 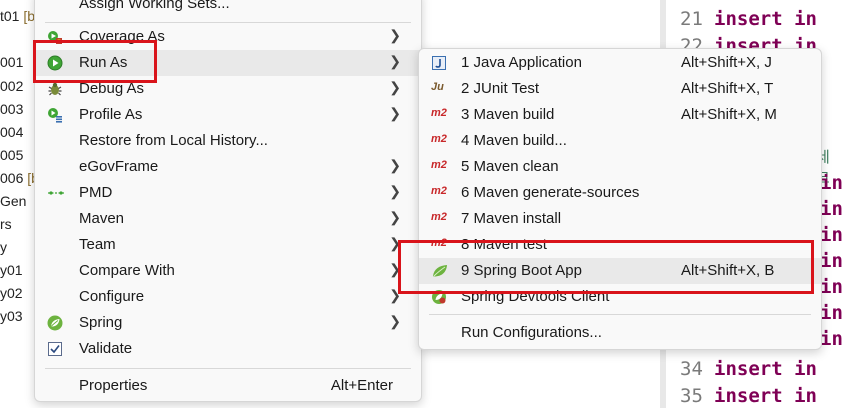 What do you see at coordinates (606, 267) in the screenshot?
I see `annotation-highlight-spring-boot-app` at bounding box center [606, 267].